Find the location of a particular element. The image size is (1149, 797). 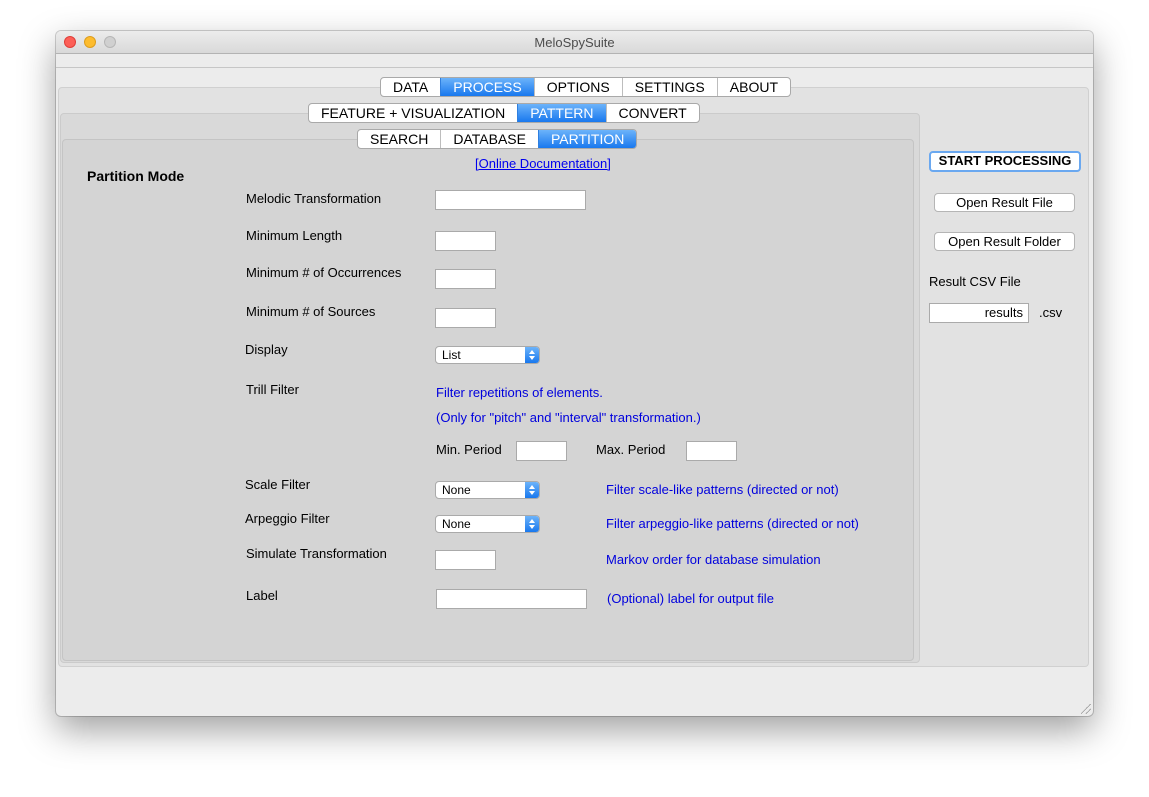

min-period-label: Min. Period is located at coordinates (469, 449).